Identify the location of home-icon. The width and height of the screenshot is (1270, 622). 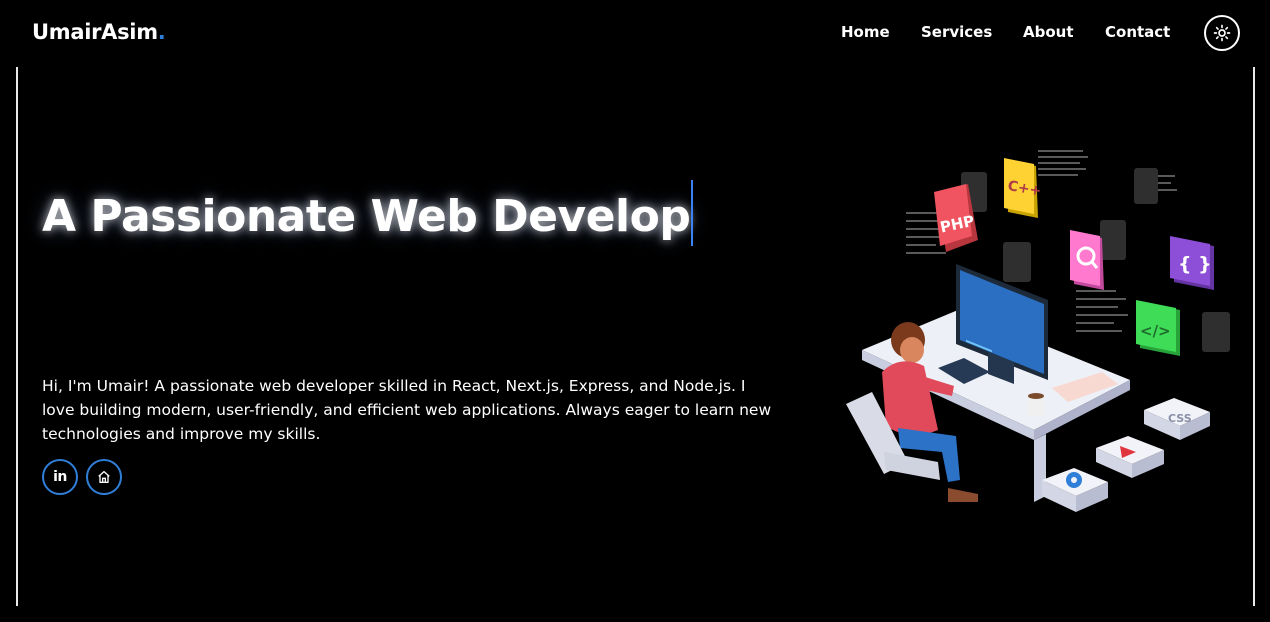
(104, 477).